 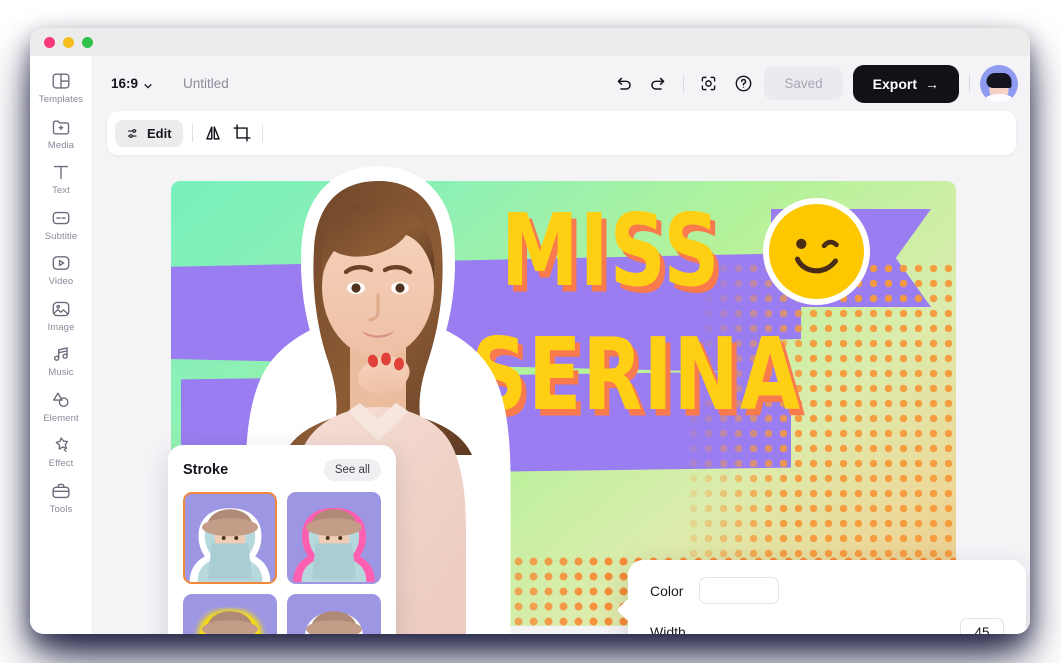 What do you see at coordinates (708, 83) in the screenshot?
I see `focus-target-icon` at bounding box center [708, 83].